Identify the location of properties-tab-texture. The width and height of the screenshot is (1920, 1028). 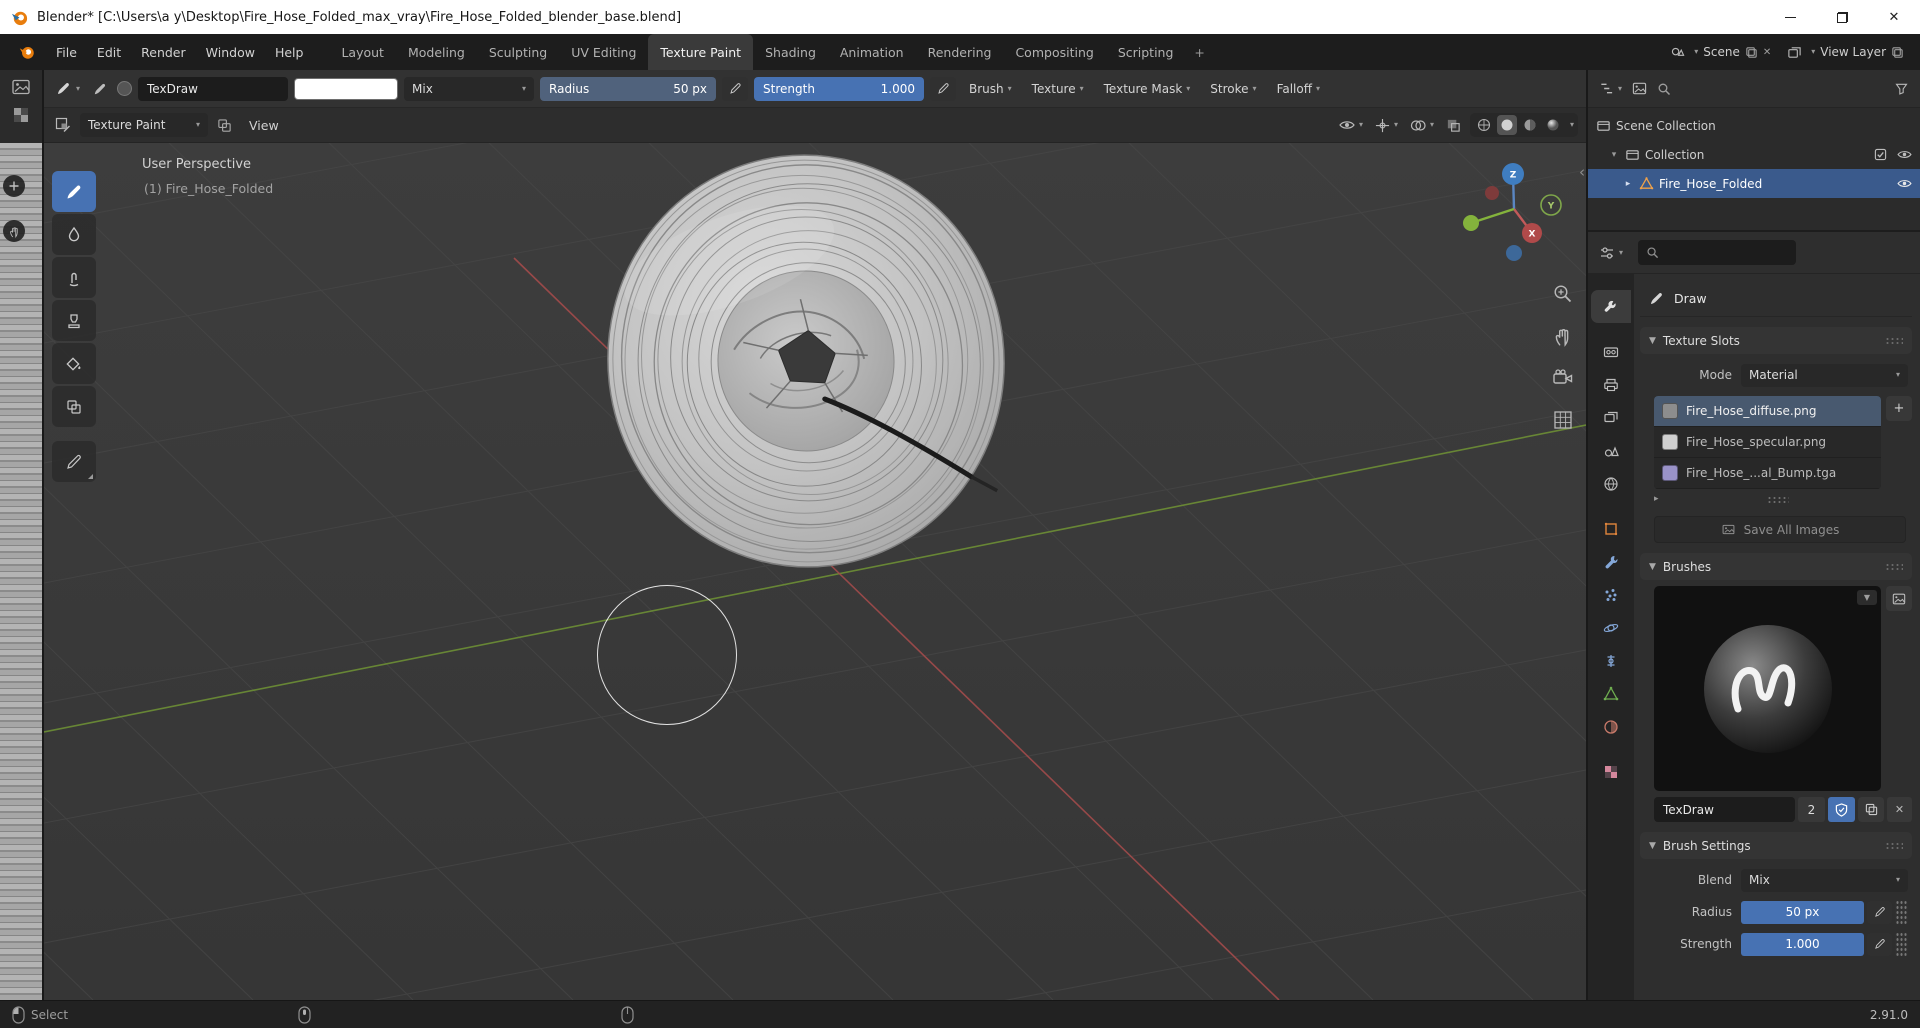
(1611, 771).